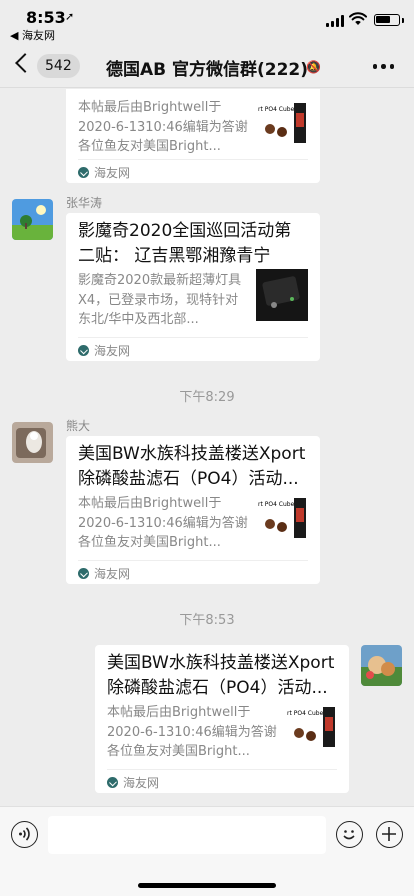  Describe the element at coordinates (381, 665) in the screenshot. I see `my-avatar` at that location.